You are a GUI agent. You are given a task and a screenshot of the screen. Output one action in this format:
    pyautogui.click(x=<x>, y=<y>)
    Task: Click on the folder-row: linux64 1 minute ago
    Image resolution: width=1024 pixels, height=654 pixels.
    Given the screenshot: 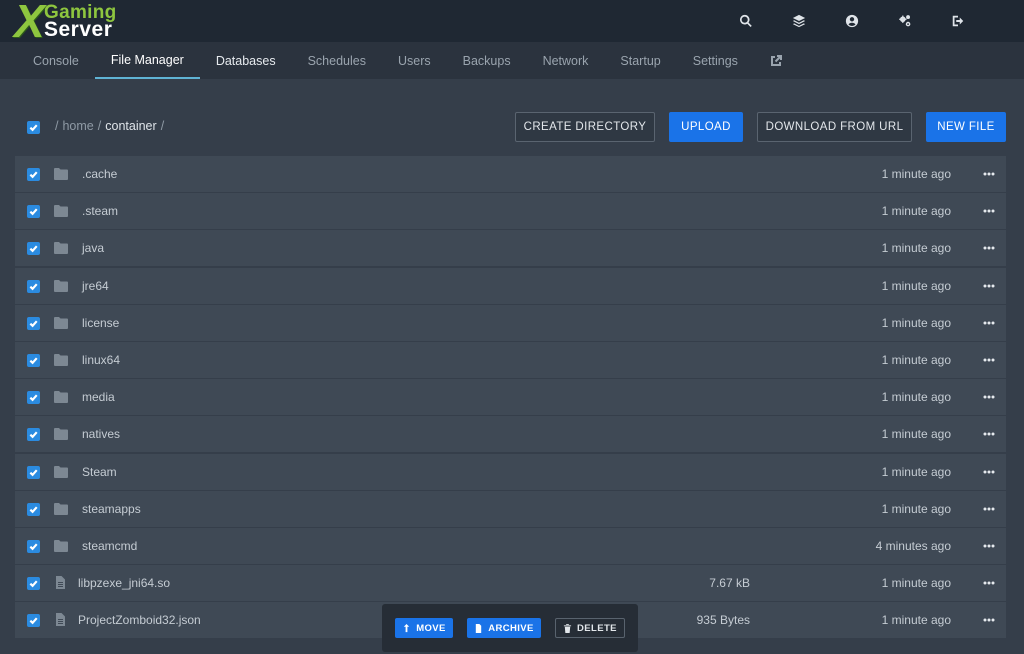 What is the action you would take?
    pyautogui.click(x=510, y=359)
    